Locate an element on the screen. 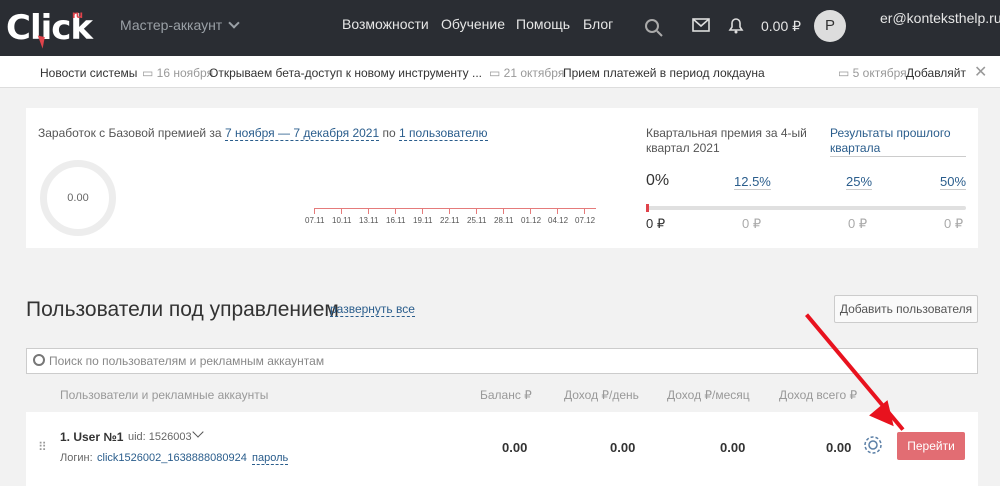 This screenshot has width=1000, height=486. timeline-date-label: 07.11 is located at coordinates (315, 220).